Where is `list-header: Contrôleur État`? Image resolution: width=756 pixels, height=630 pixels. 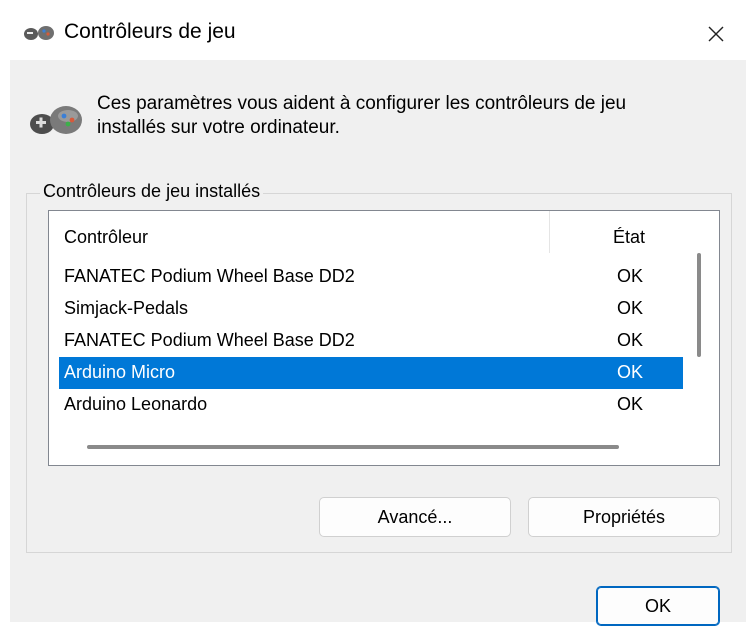
list-header: Contrôleur État is located at coordinates (366, 236).